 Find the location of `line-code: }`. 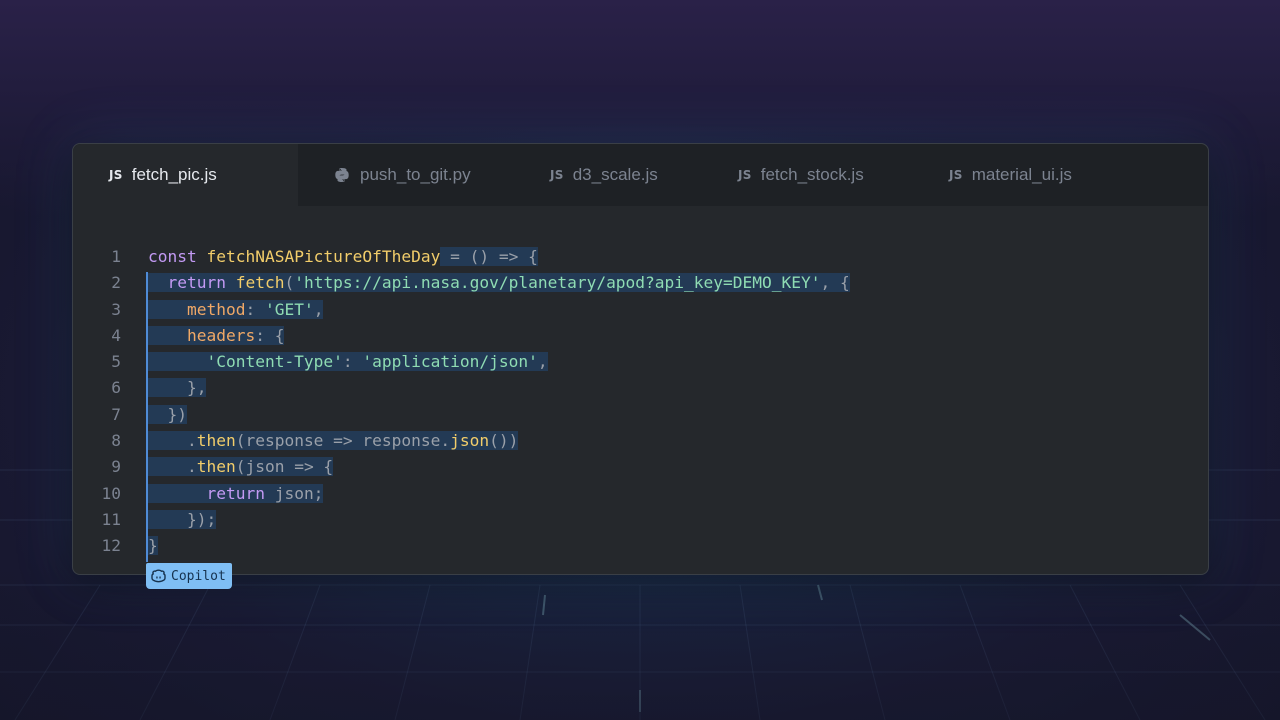

line-code: } is located at coordinates (153, 546).